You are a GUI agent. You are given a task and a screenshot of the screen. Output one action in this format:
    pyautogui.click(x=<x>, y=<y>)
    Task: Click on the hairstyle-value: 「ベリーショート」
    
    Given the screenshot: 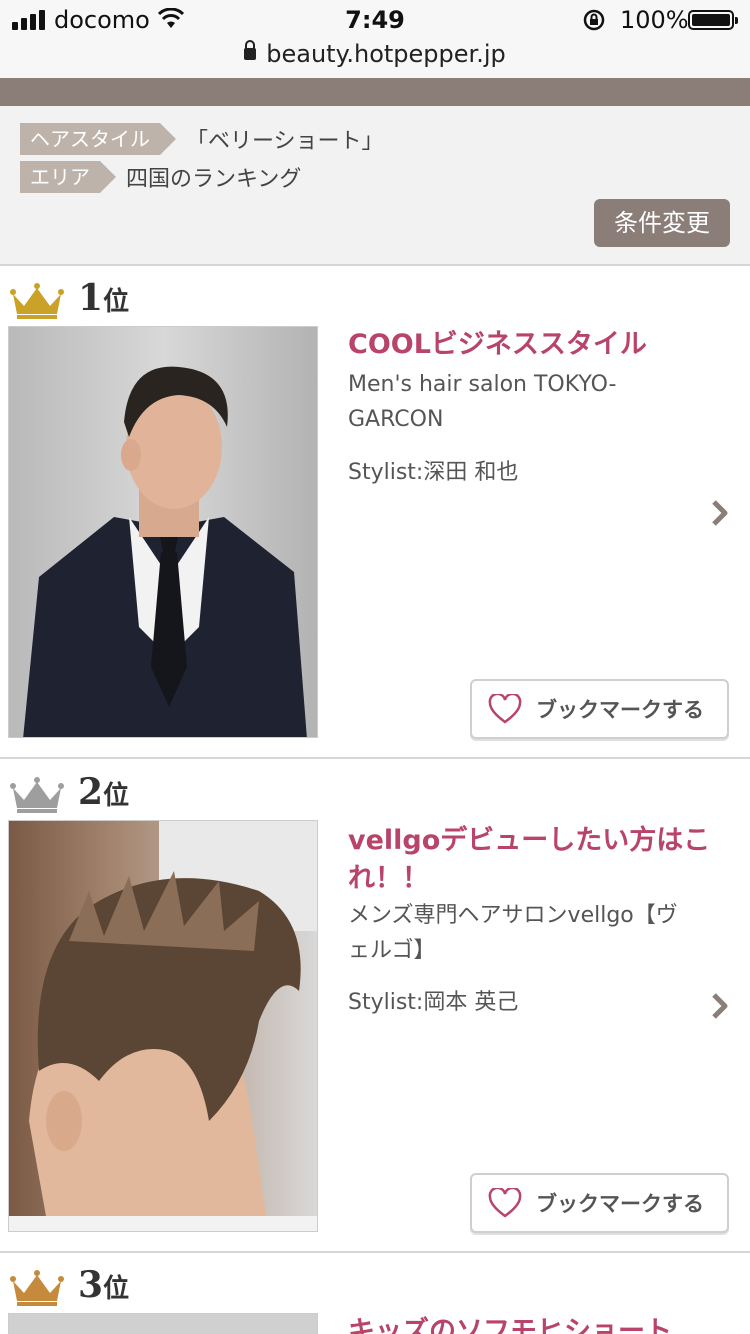 What is the action you would take?
    pyautogui.click(x=285, y=141)
    